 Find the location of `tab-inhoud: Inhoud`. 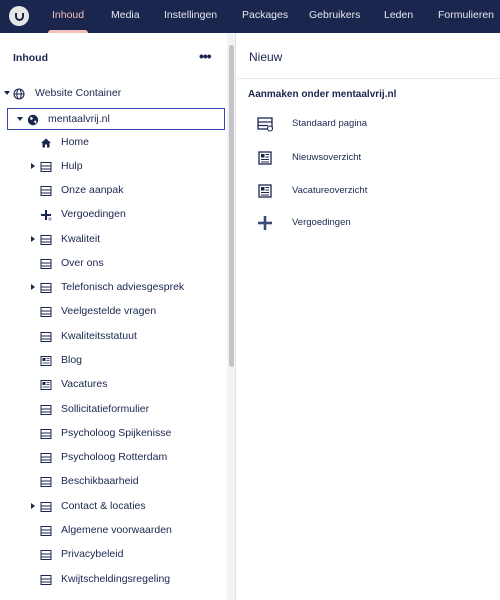

tab-inhoud: Inhoud is located at coordinates (68, 16).